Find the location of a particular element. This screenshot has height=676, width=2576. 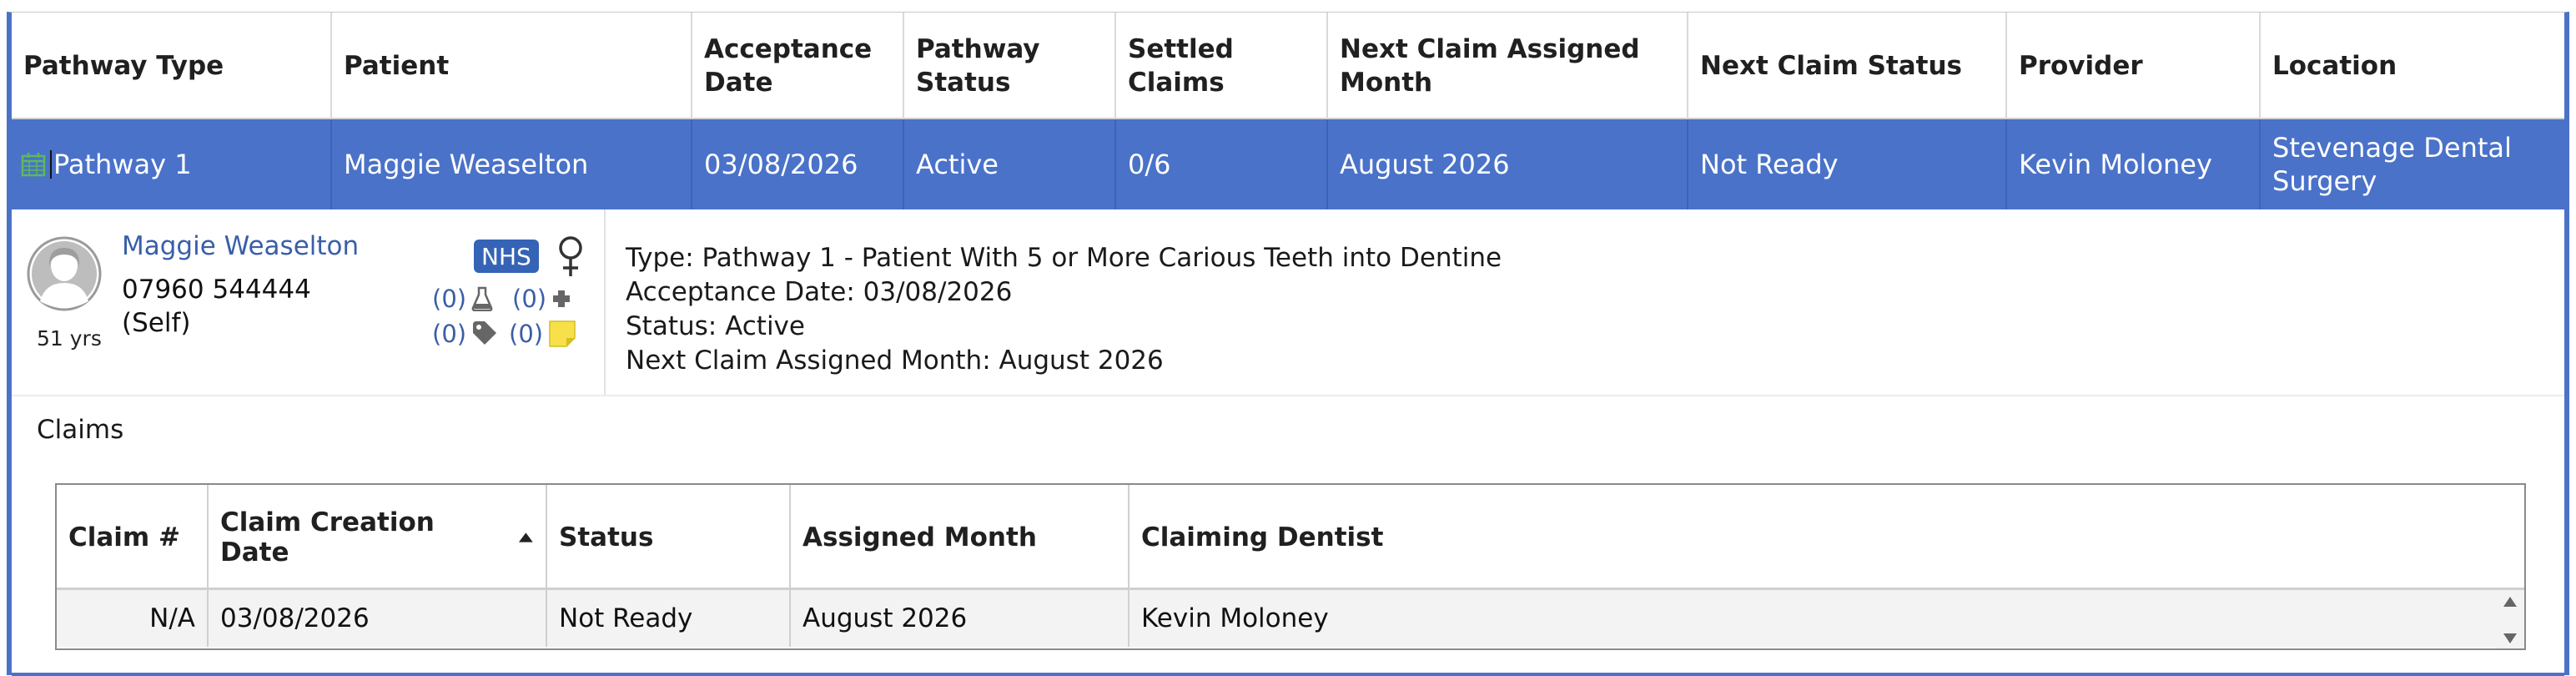

notes-count: (0) is located at coordinates (526, 334).